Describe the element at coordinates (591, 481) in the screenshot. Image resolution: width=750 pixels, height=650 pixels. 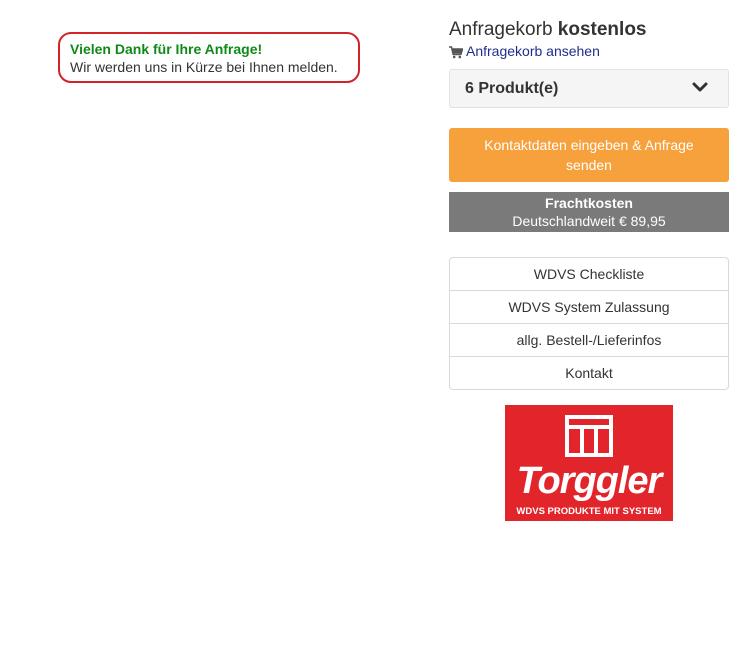
I see `logo-brand: Torggler` at that location.